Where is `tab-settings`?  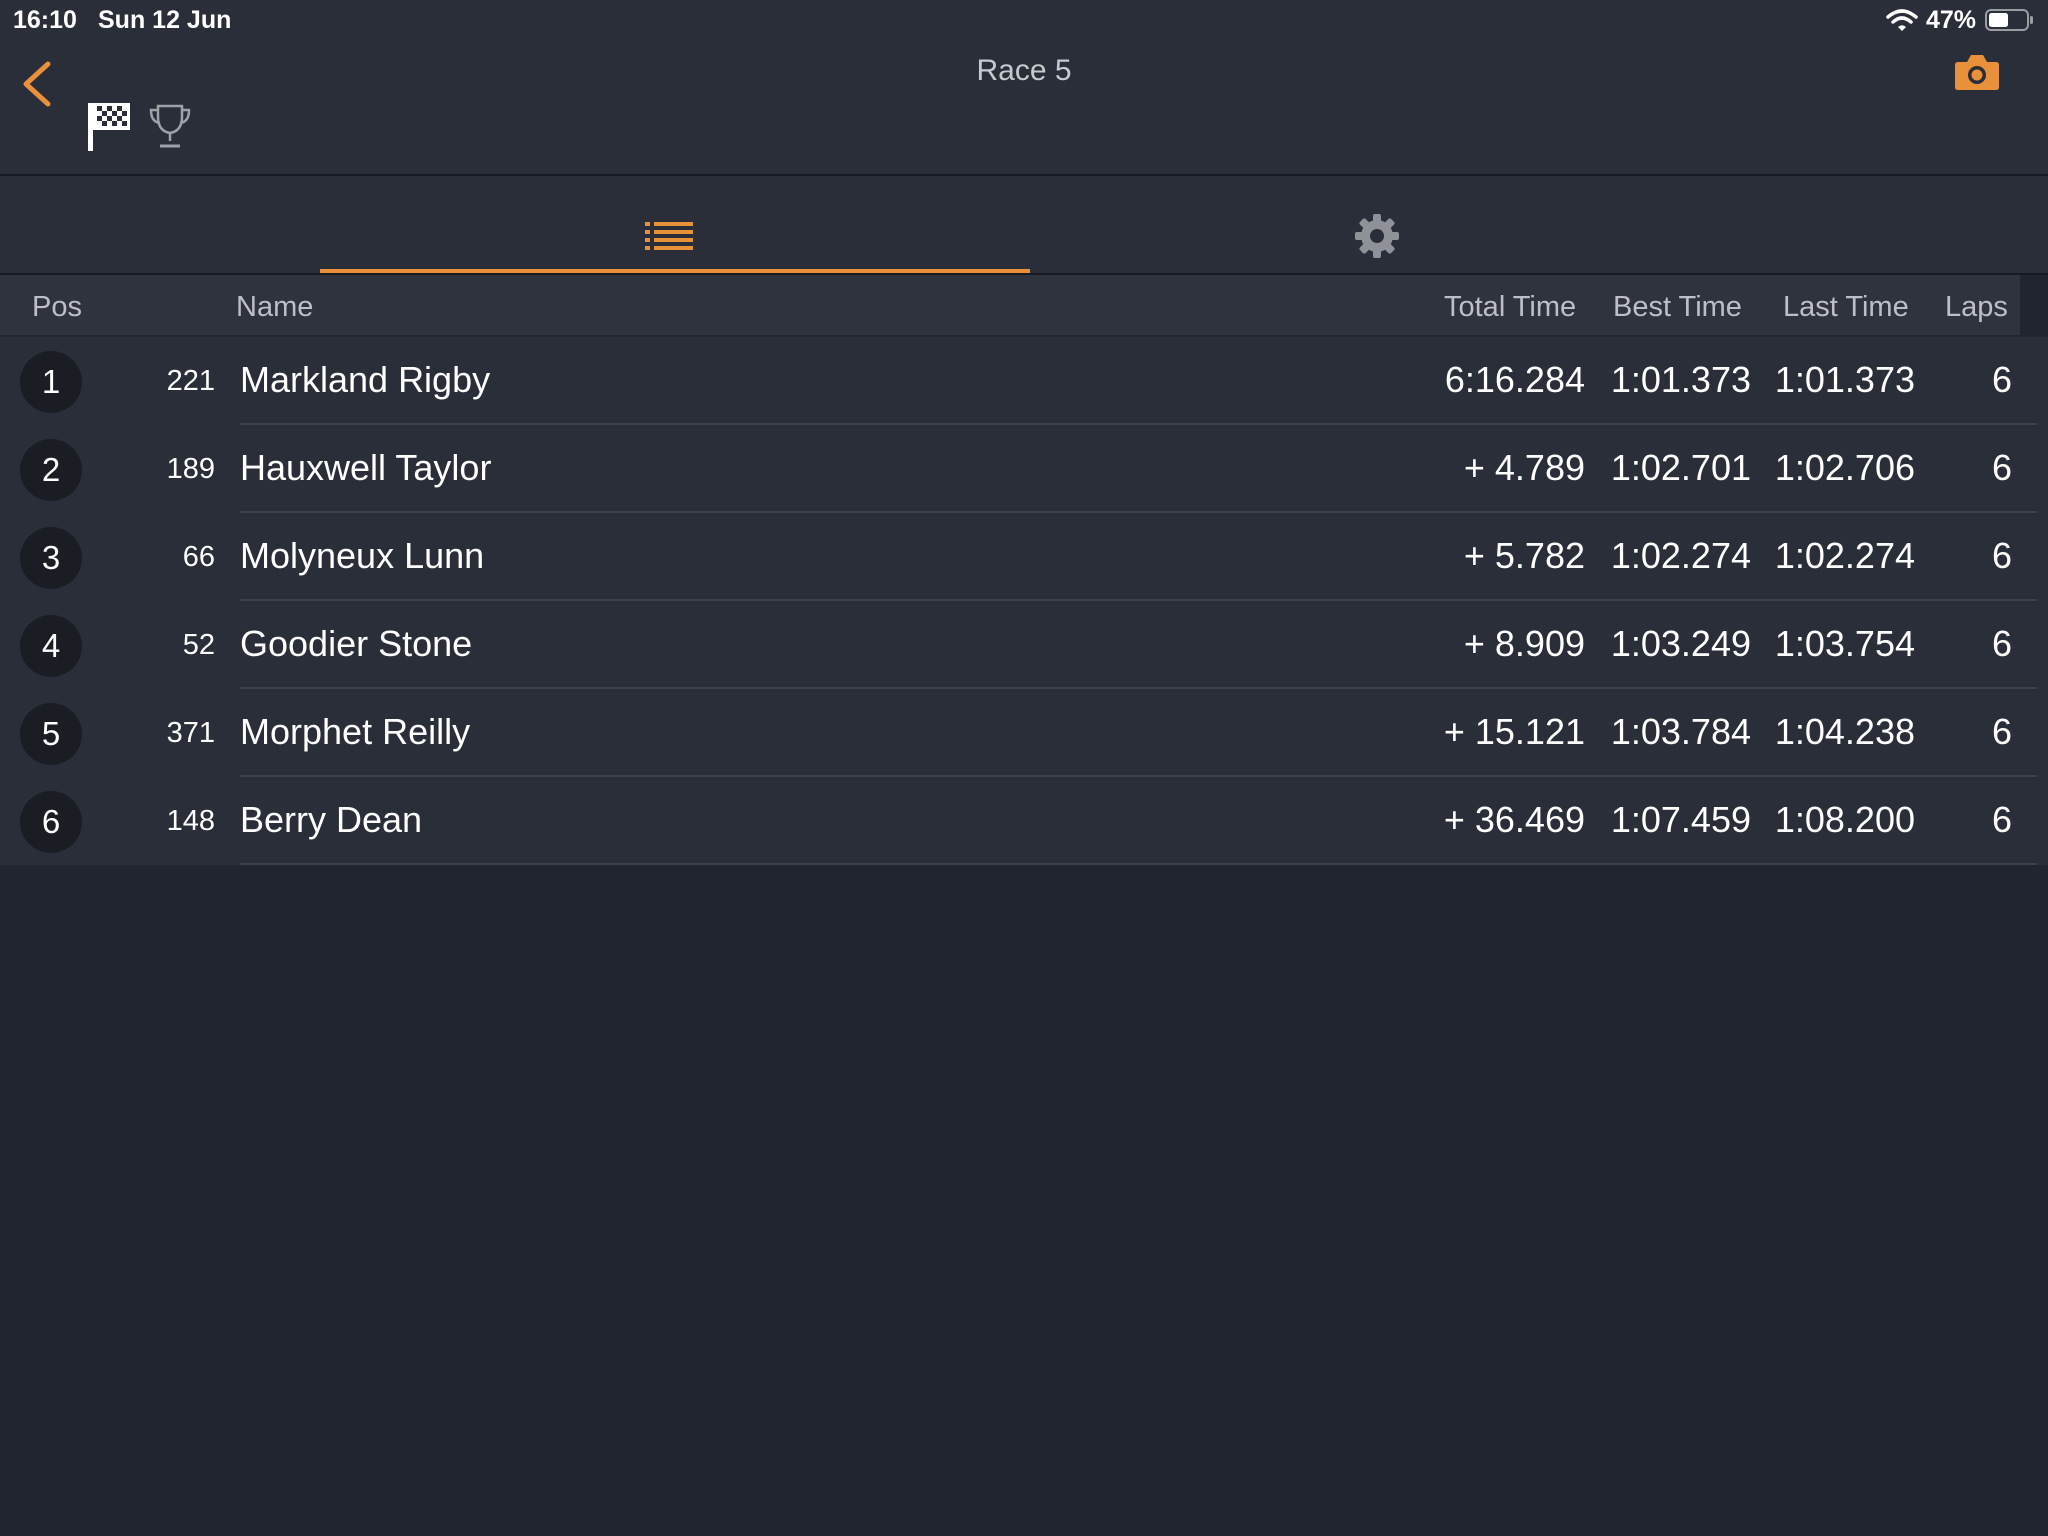
tab-settings is located at coordinates (1379, 224).